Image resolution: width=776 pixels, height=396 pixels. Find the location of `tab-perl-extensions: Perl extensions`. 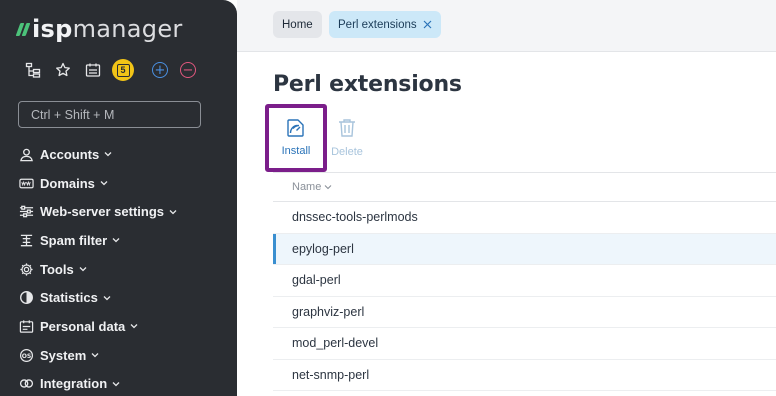

tab-perl-extensions: Perl extensions is located at coordinates (385, 24).